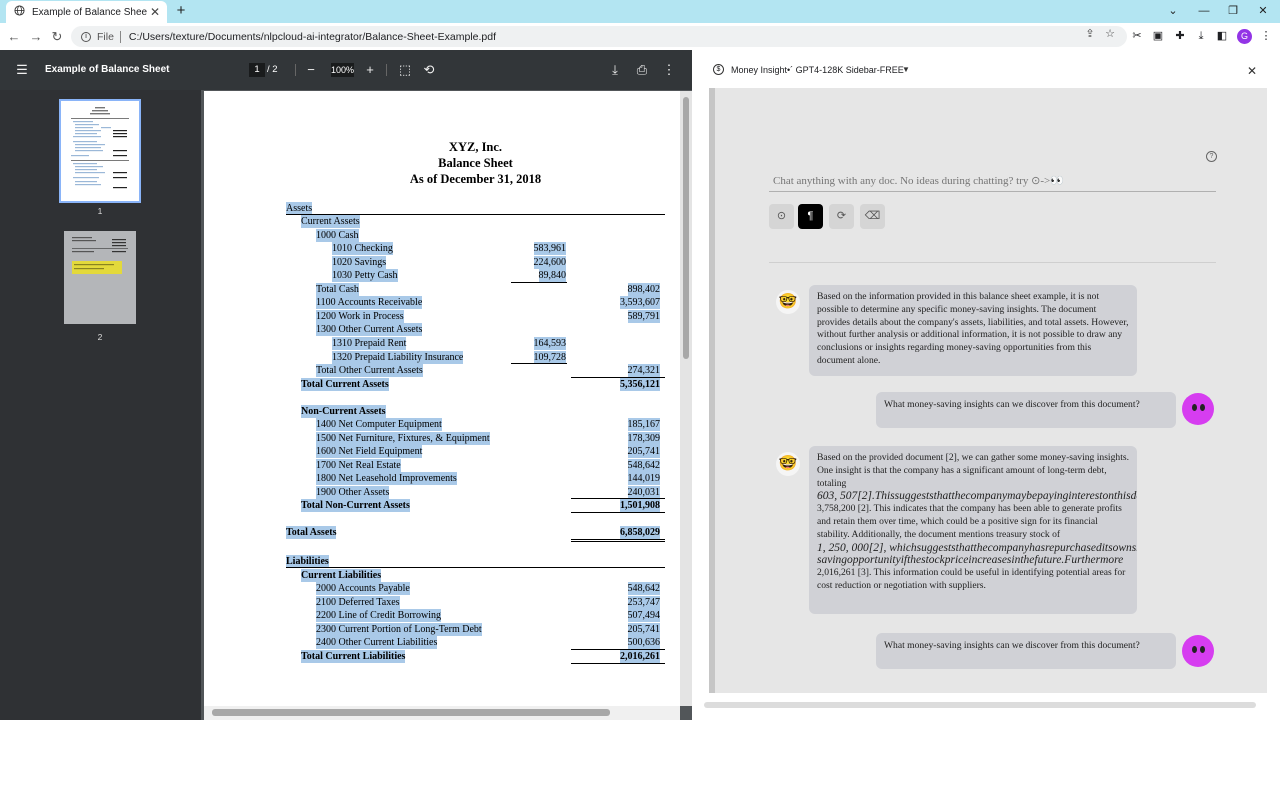 This screenshot has height=800, width=1280. Describe the element at coordinates (89, 12) in the screenshot. I see `tab-title: Example of Balance Sheet` at that location.